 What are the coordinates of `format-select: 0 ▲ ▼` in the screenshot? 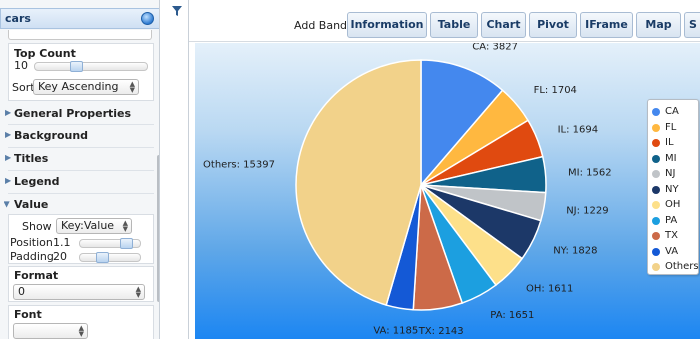 It's located at (79, 292).